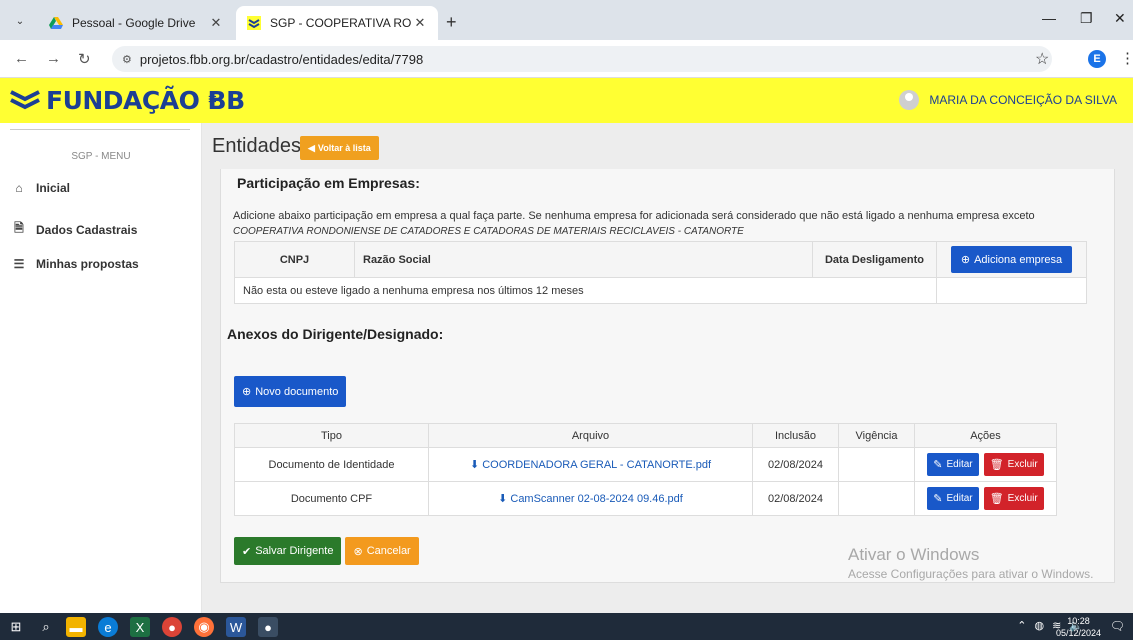  I want to click on sidebar-item-inicial: ⌂ Inicial, so click(41, 188).